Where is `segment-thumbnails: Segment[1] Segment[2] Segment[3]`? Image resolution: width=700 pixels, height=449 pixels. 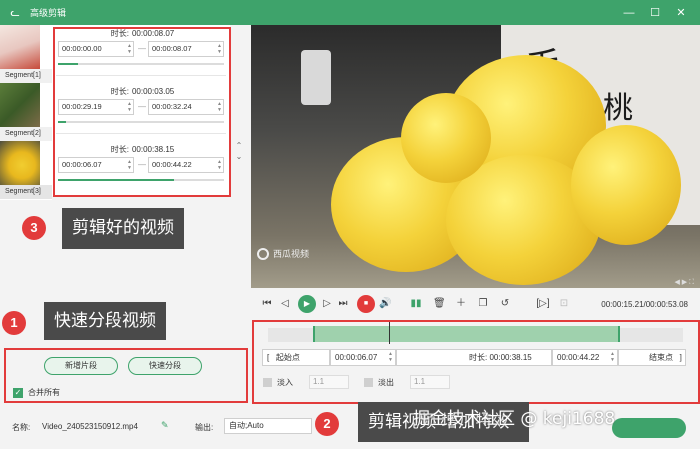
segment-thumbnails: Segment[1] Segment[2] Segment[3] is located at coordinates (26, 112).